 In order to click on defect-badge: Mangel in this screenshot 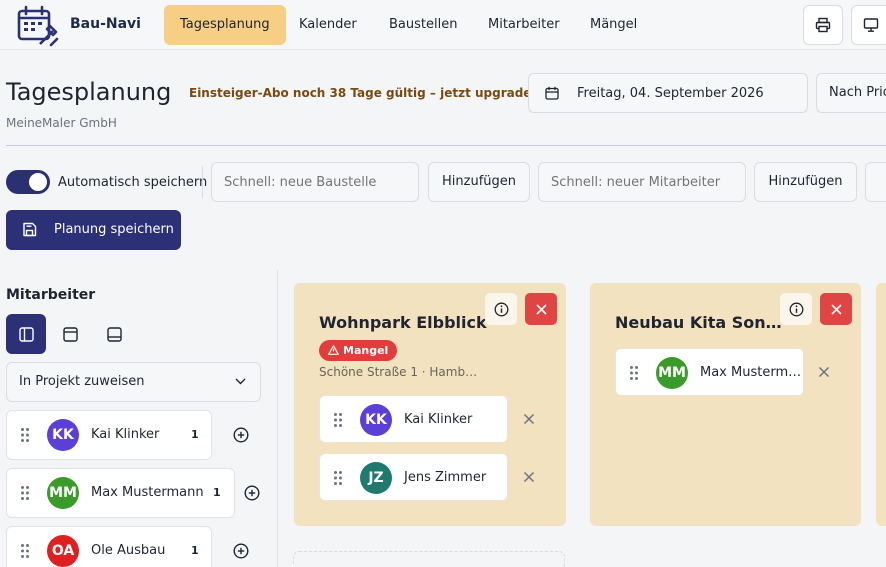, I will do `click(358, 350)`.